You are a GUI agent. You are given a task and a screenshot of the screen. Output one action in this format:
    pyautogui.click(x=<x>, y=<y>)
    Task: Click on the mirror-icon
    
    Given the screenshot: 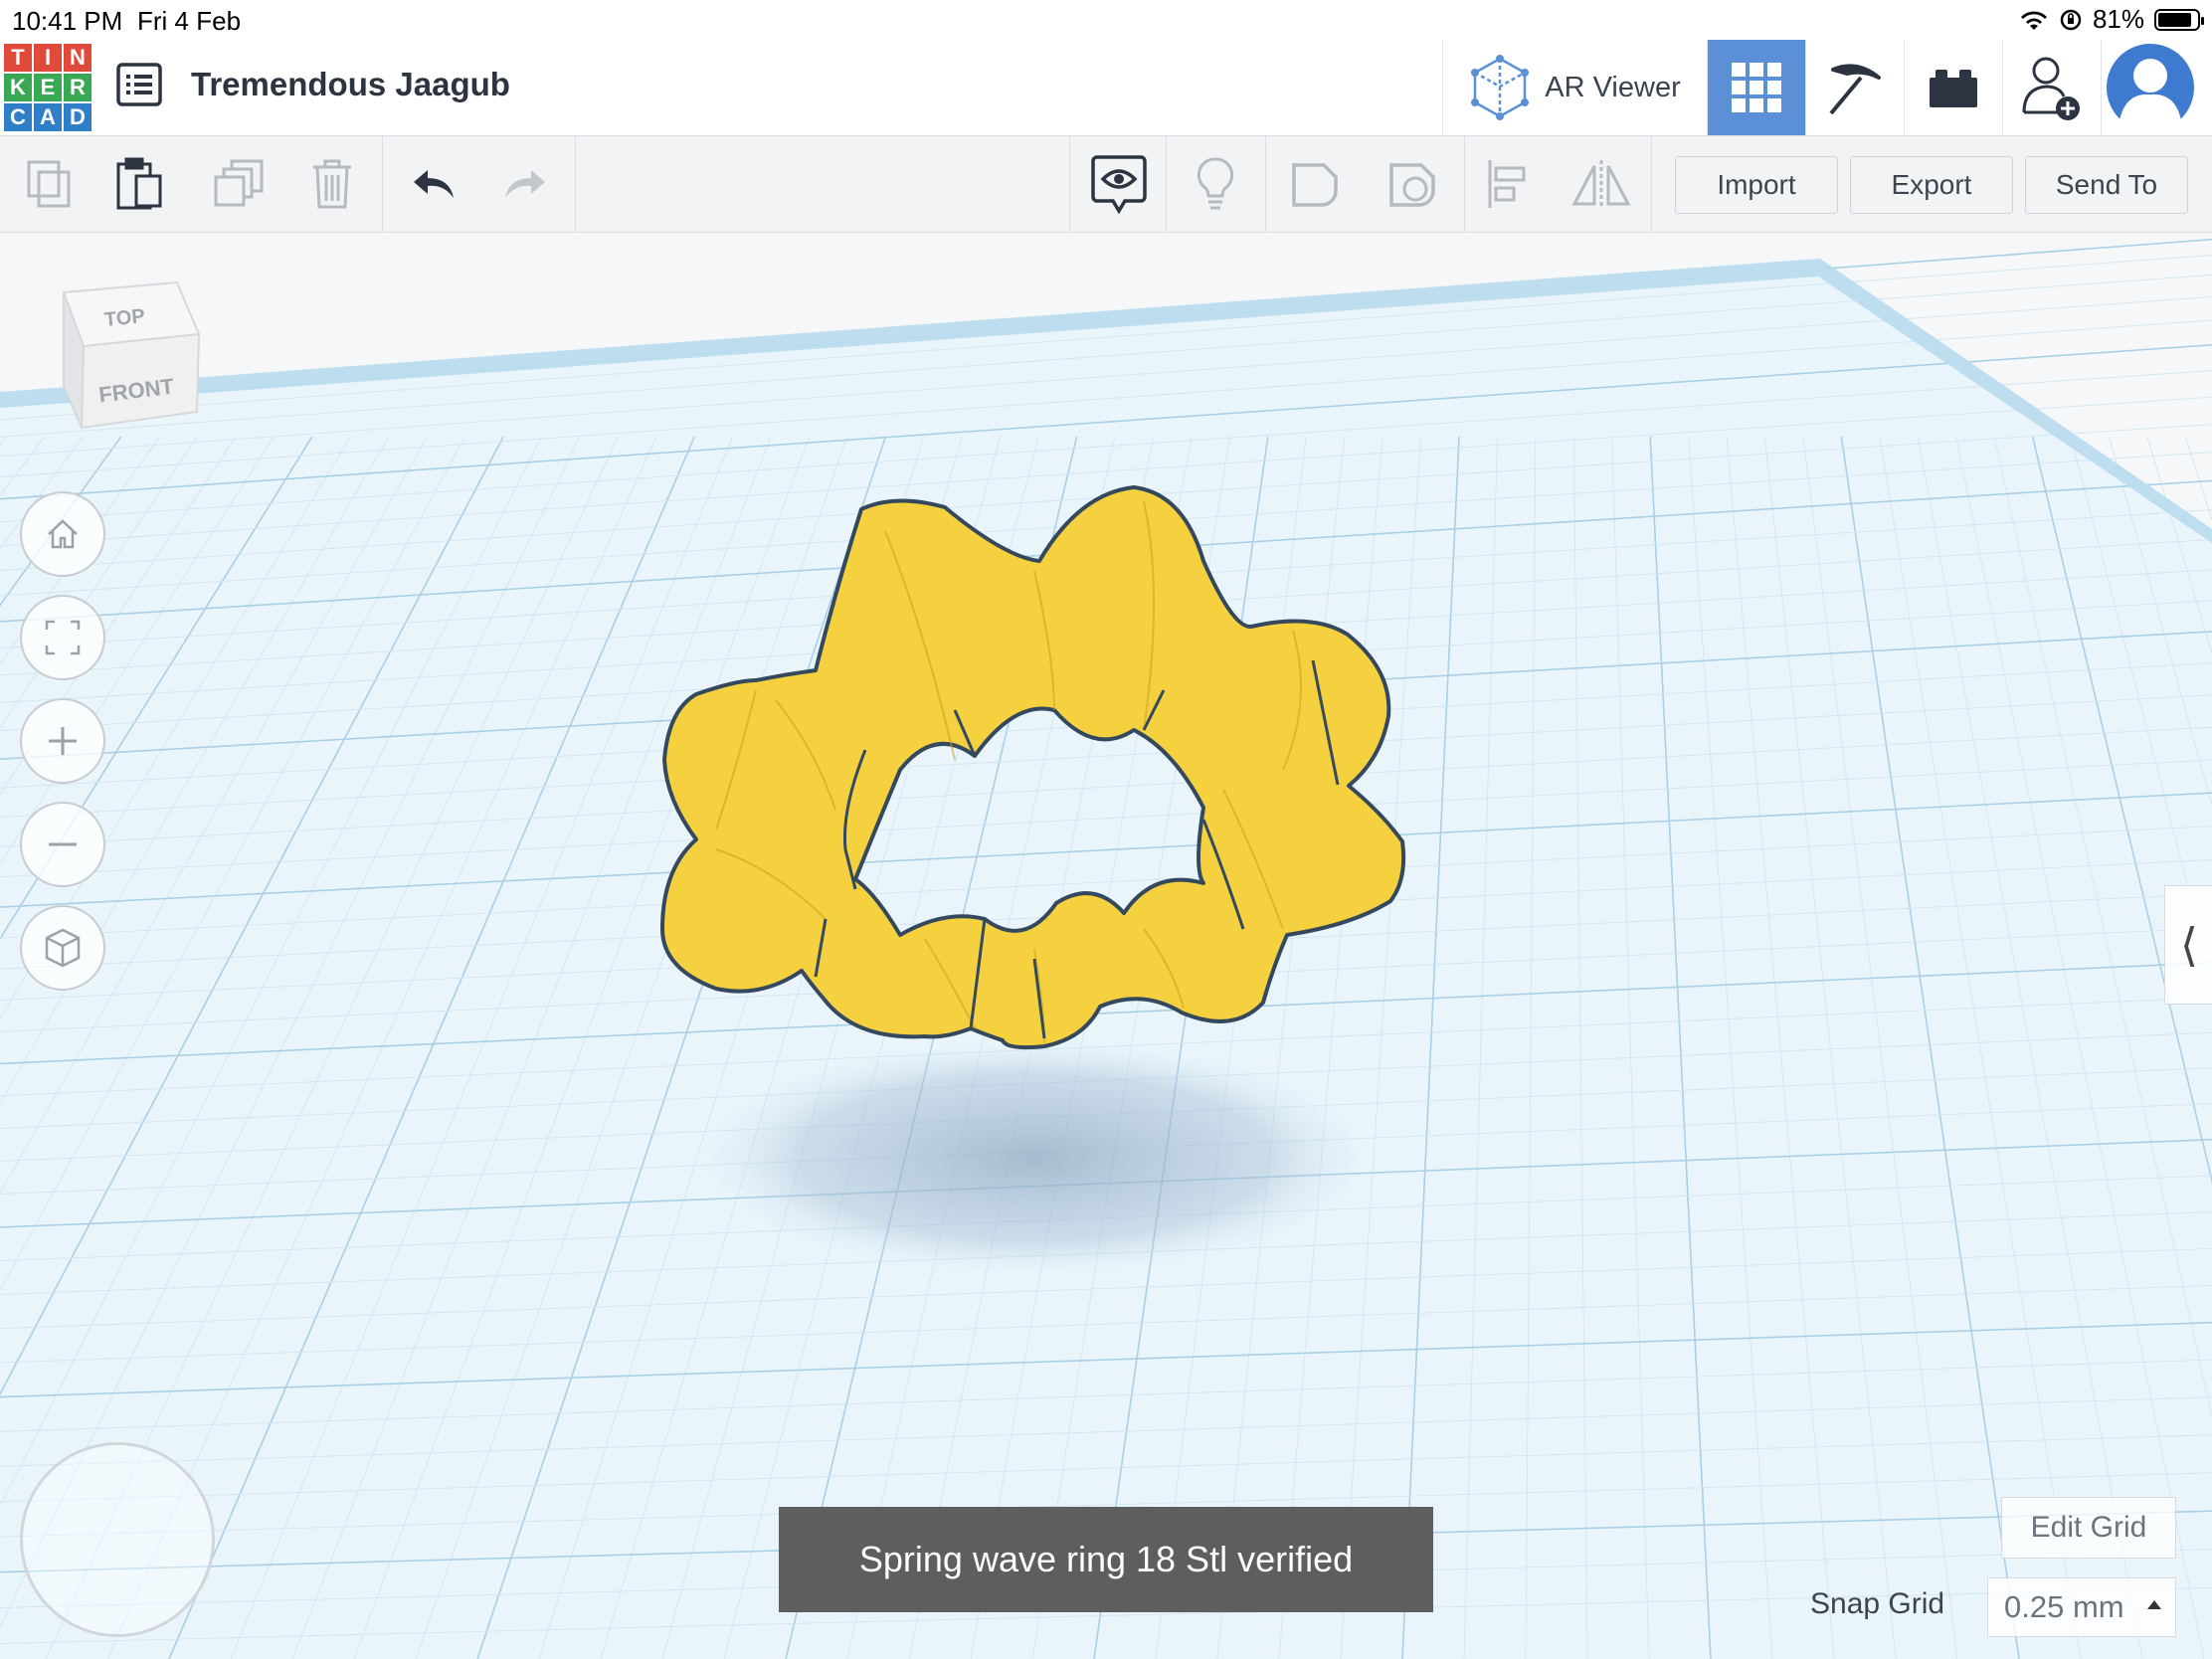 What is the action you would take?
    pyautogui.click(x=1601, y=184)
    